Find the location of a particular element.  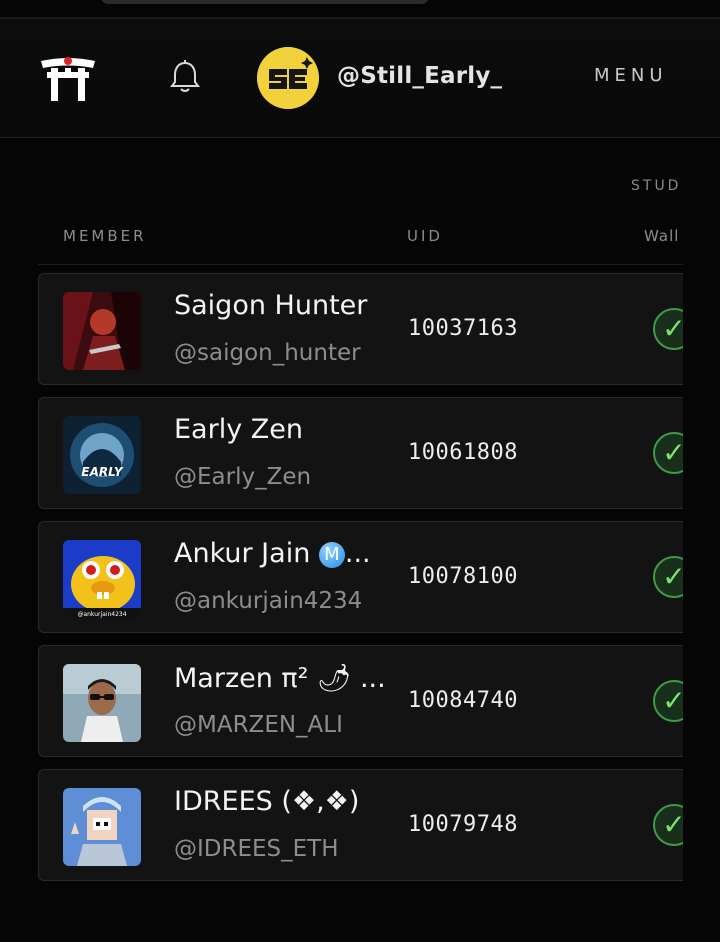

uid-column-header: UID is located at coordinates (425, 236).